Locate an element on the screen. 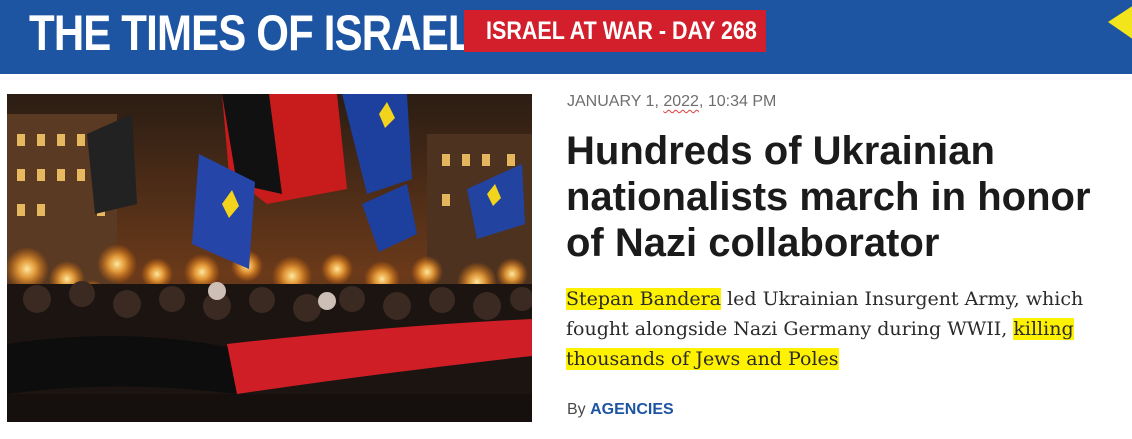 This screenshot has width=1132, height=439. byline-prefix: By is located at coordinates (579, 409).